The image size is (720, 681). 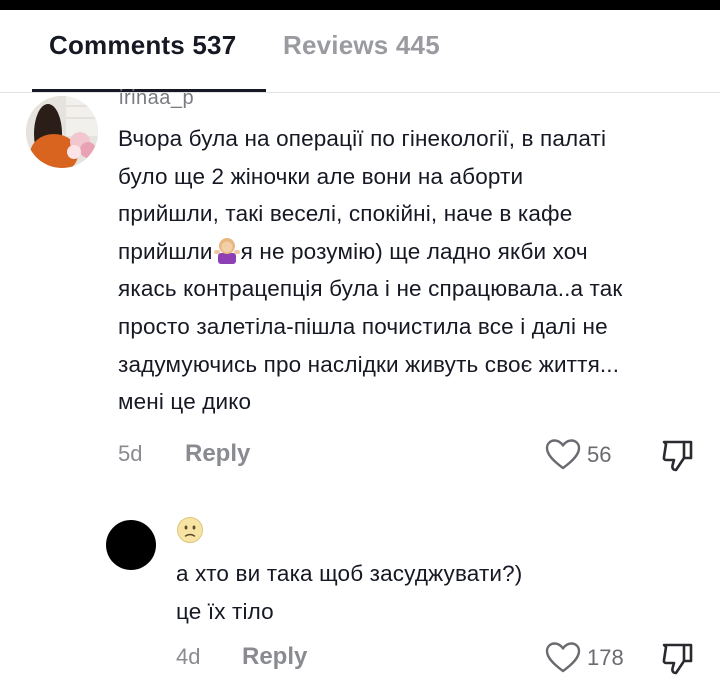 I want to click on tab-comments: Comments 537, so click(x=142, y=45).